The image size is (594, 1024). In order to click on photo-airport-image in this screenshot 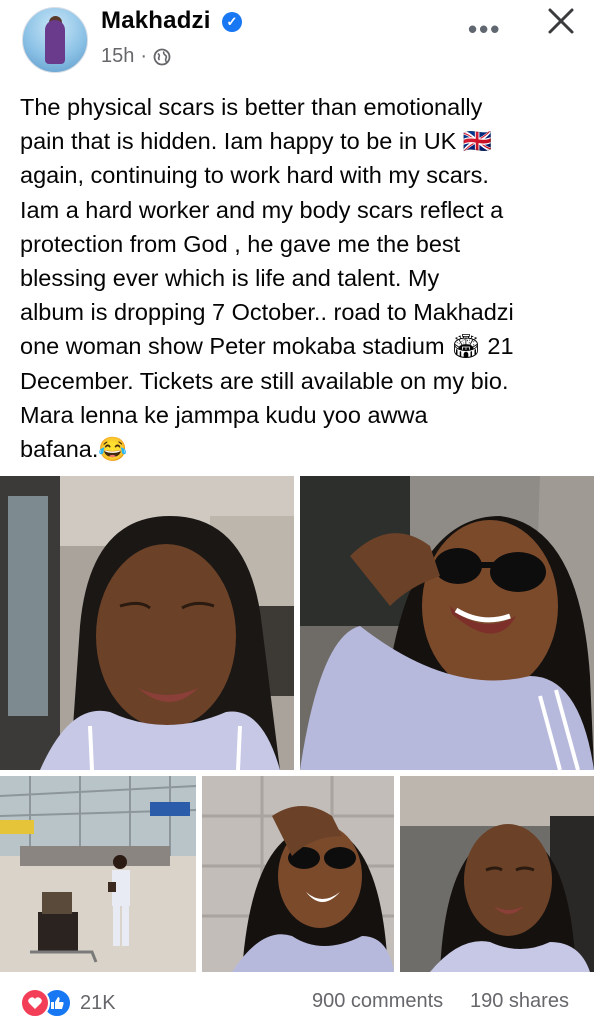, I will do `click(98, 874)`.